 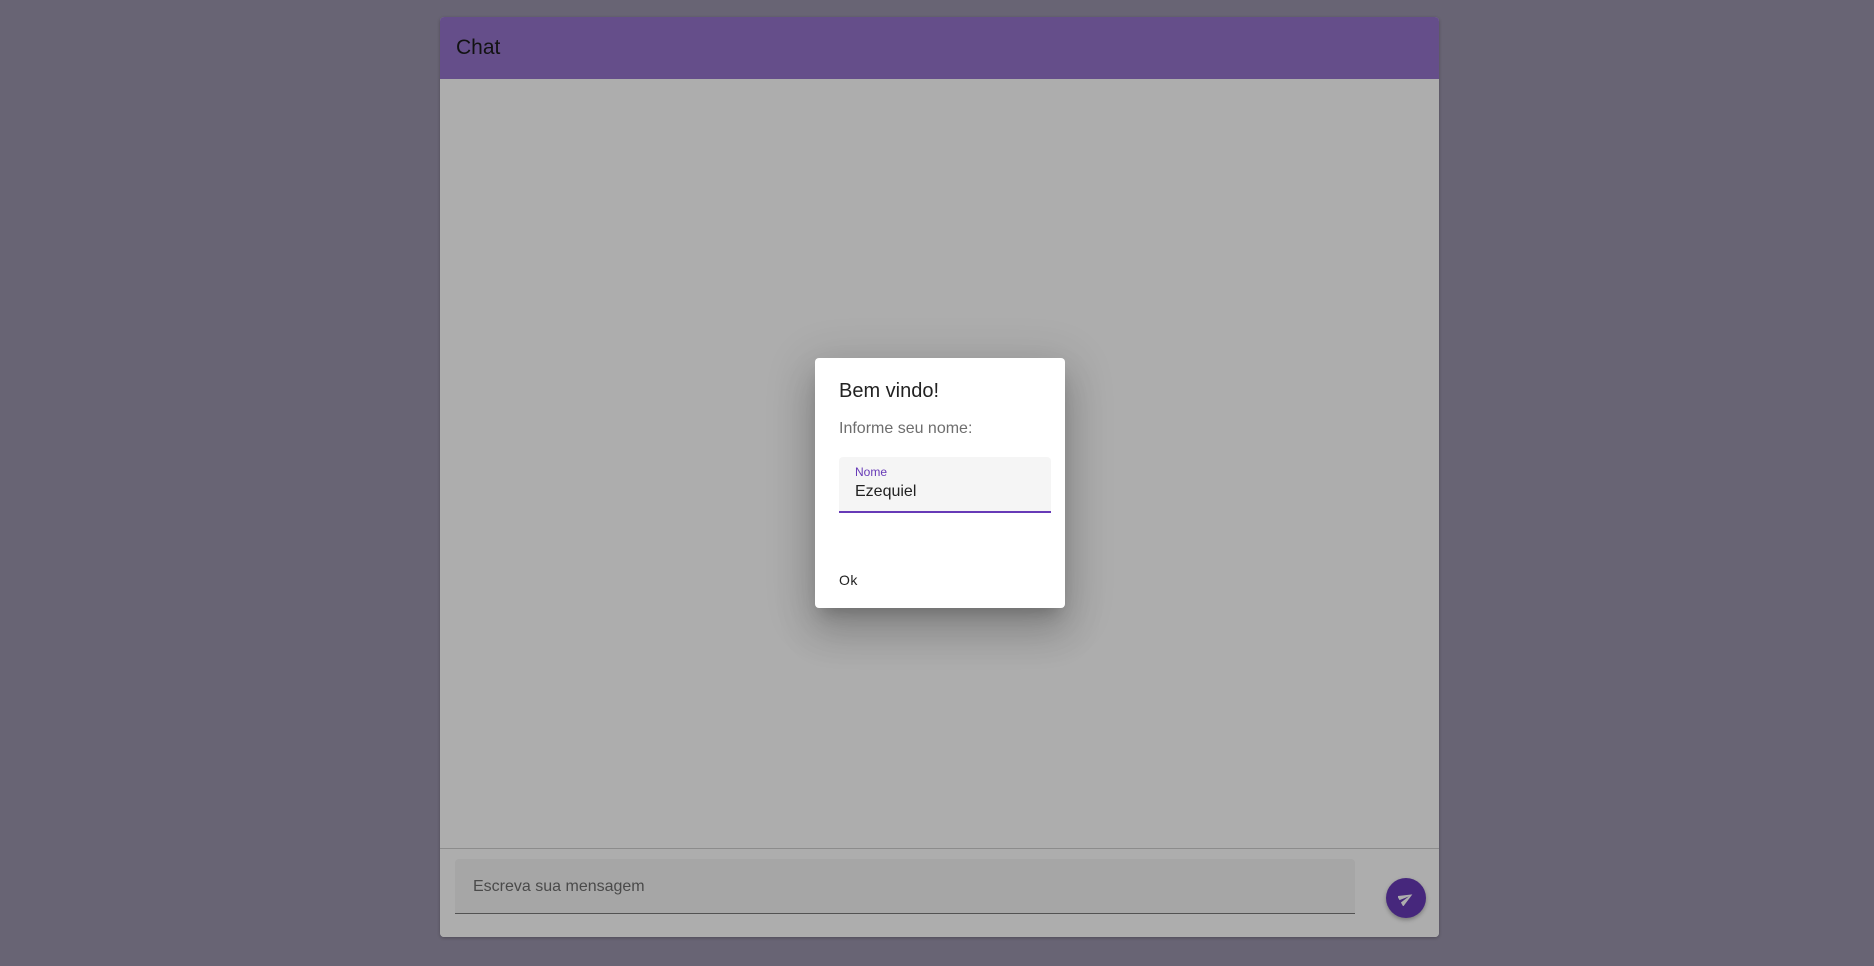 I want to click on name-input, so click(x=945, y=492).